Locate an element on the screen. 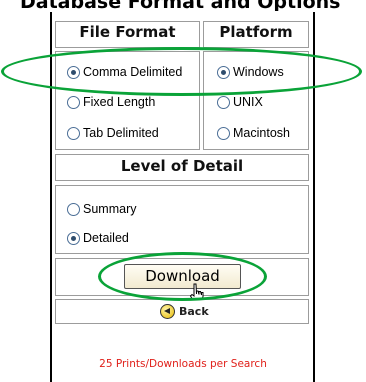 This screenshot has height=382, width=366. file-format-option-comma: Comma Delimited is located at coordinates (124, 72).